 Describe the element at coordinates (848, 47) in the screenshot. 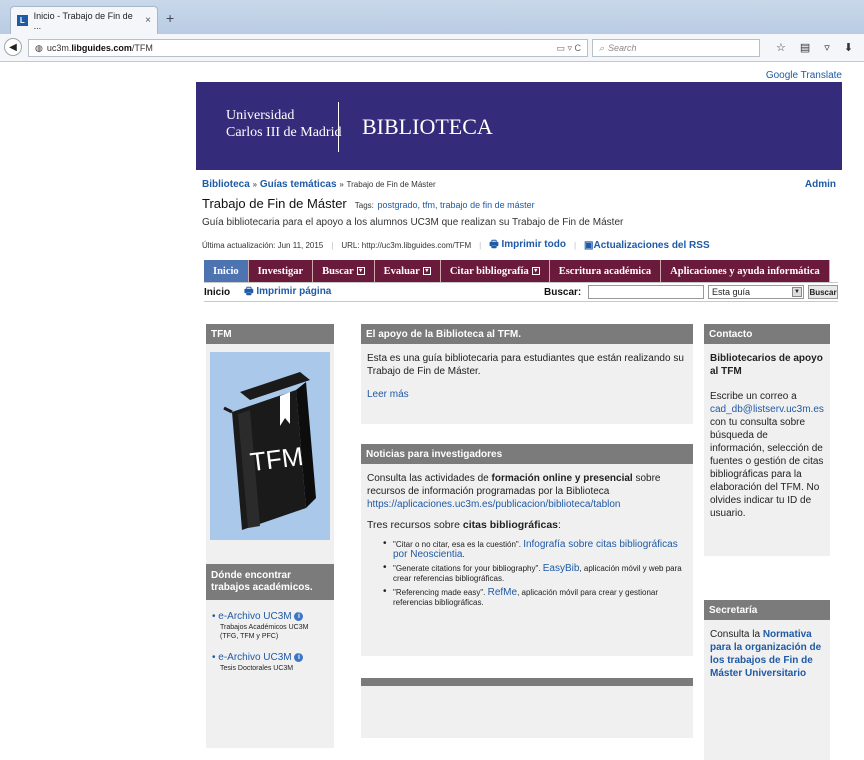

I see `download-icon: ⬇` at that location.